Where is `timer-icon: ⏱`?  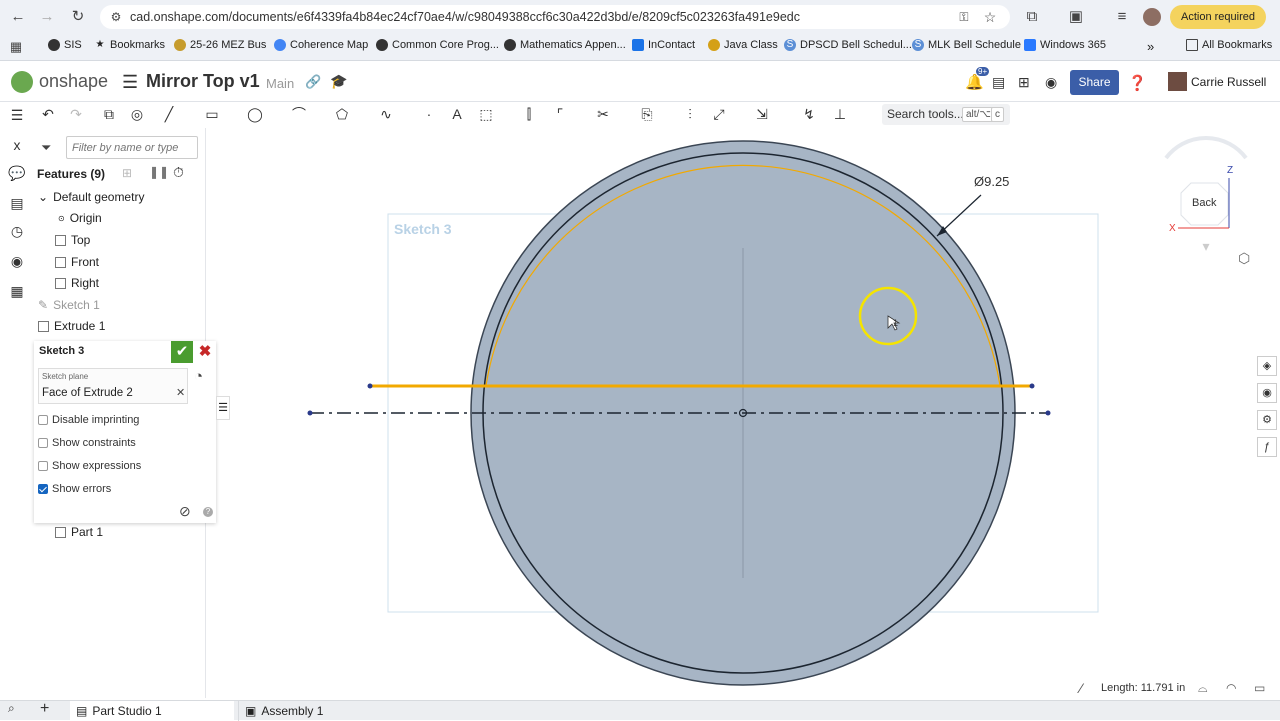 timer-icon: ⏱ is located at coordinates (178, 172).